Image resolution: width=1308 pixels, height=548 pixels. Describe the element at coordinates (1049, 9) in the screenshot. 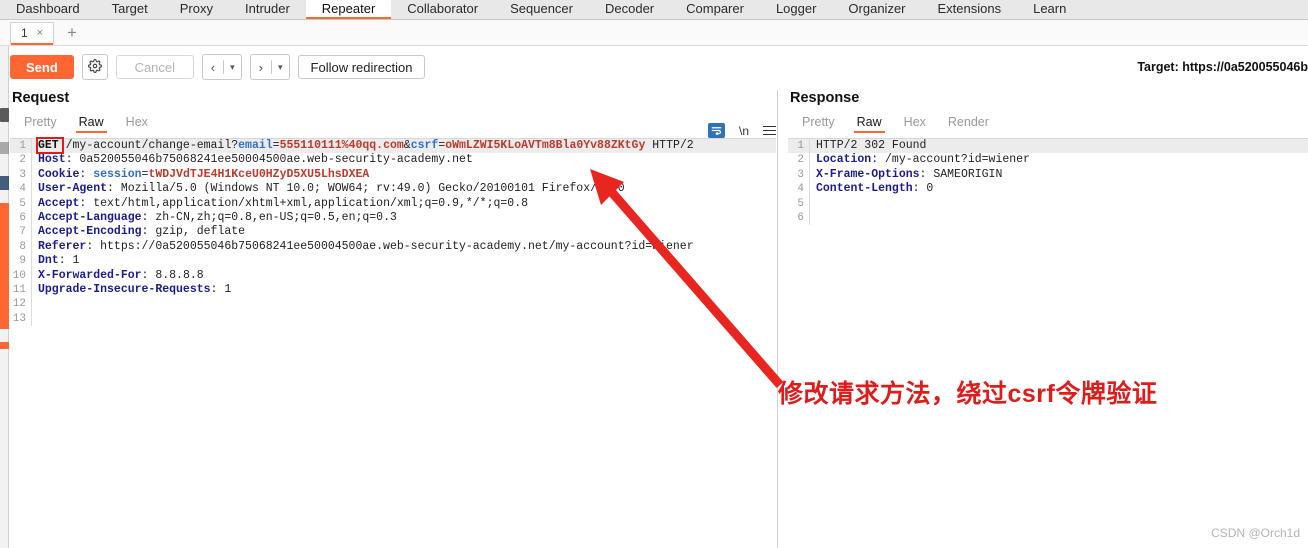

I see `main-tab-learn: Learn` at that location.